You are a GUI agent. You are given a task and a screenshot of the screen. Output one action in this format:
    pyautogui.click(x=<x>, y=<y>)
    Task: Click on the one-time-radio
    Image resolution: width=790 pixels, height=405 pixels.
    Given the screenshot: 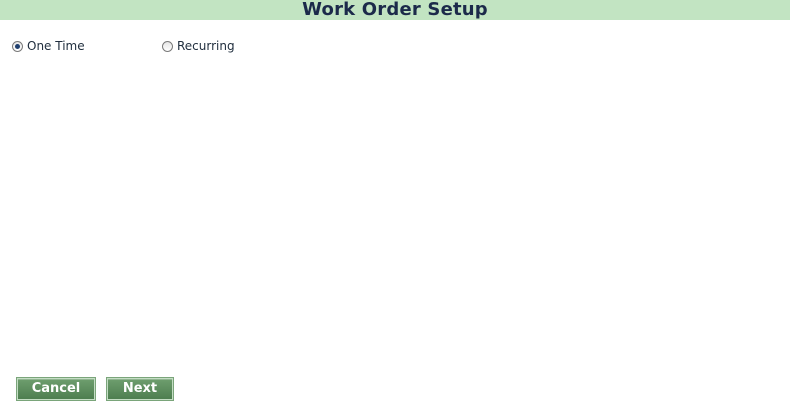 What is the action you would take?
    pyautogui.click(x=17, y=46)
    